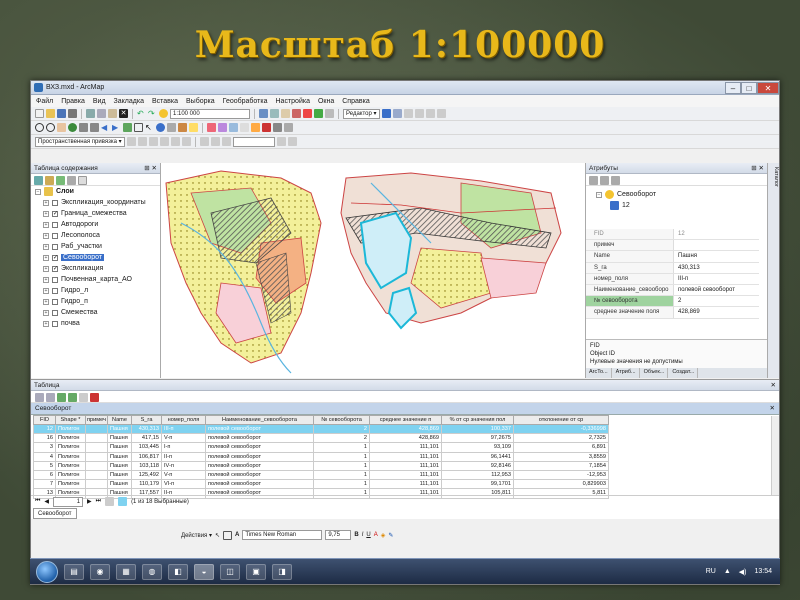 The image size is (800, 600). I want to click on menu-item-2: Вид, so click(99, 101).